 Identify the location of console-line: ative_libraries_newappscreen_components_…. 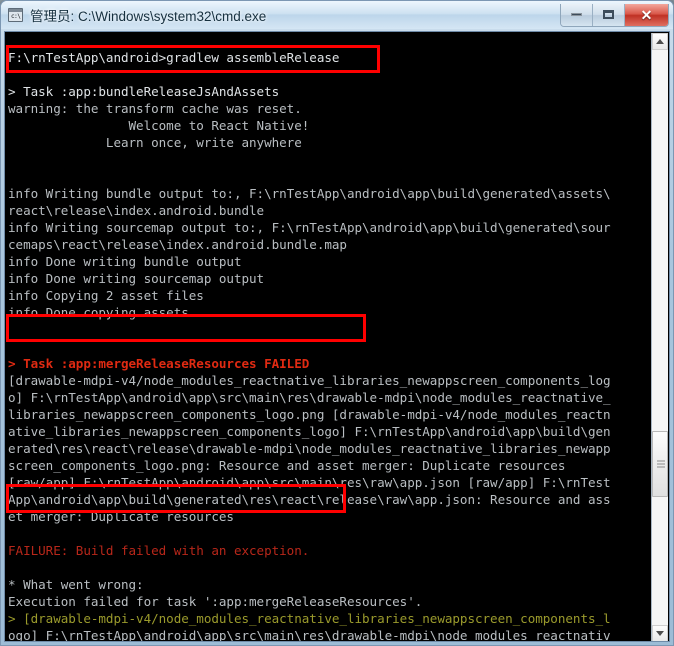
(309, 431).